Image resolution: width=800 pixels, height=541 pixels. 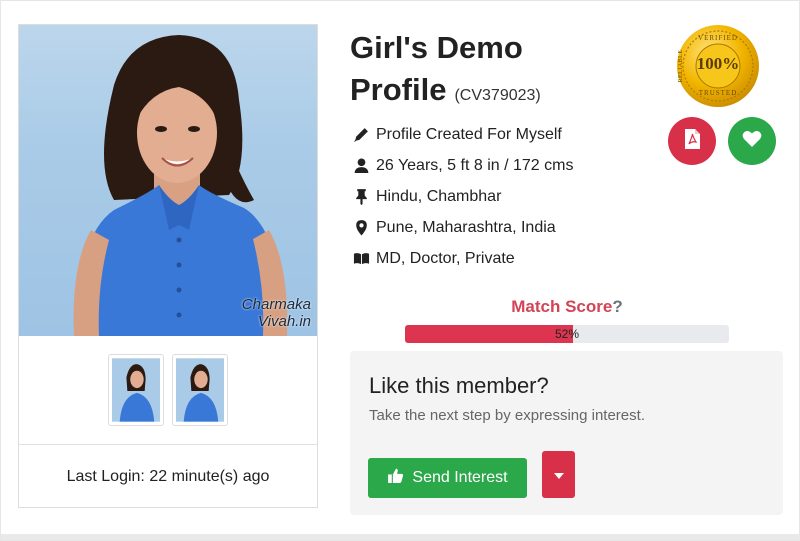 What do you see at coordinates (445, 89) in the screenshot?
I see `profile-name-line2: Profile (CV379023)` at bounding box center [445, 89].